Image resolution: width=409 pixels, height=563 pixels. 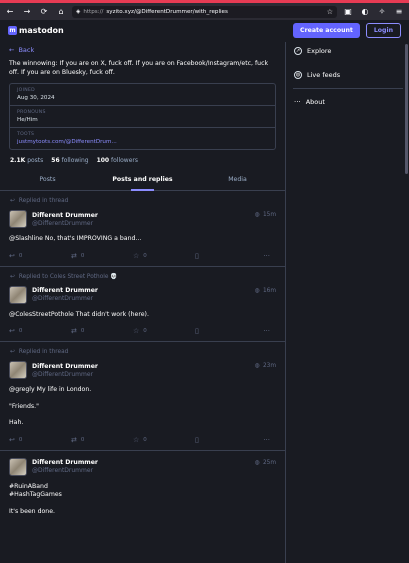 What do you see at coordinates (12, 439) in the screenshot?
I see `reply-all-icon: ↩` at bounding box center [12, 439].